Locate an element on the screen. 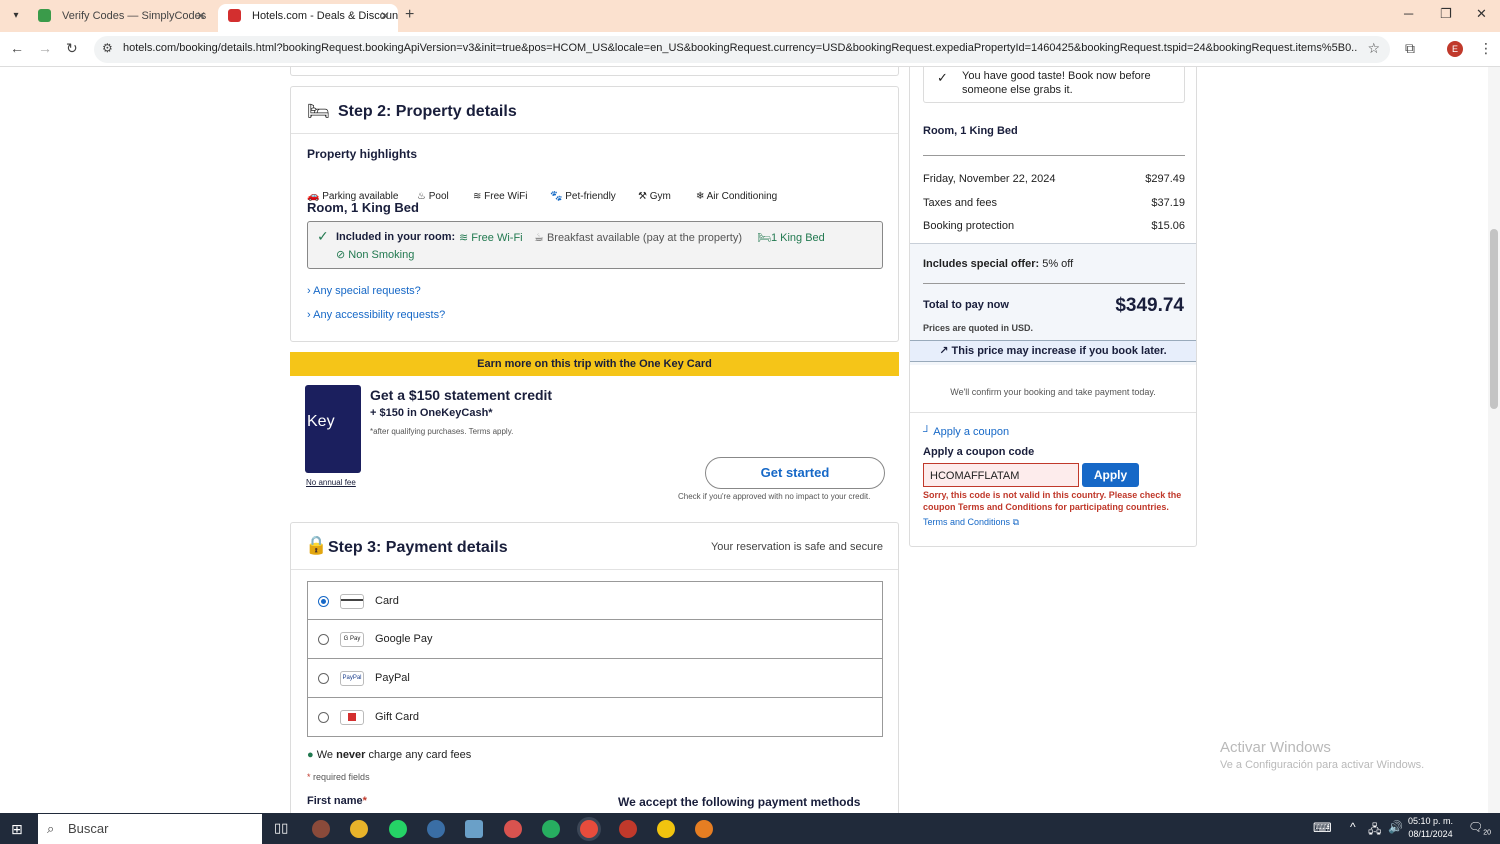 The image size is (1500, 844). reload-icon: ↻ is located at coordinates (72, 48).